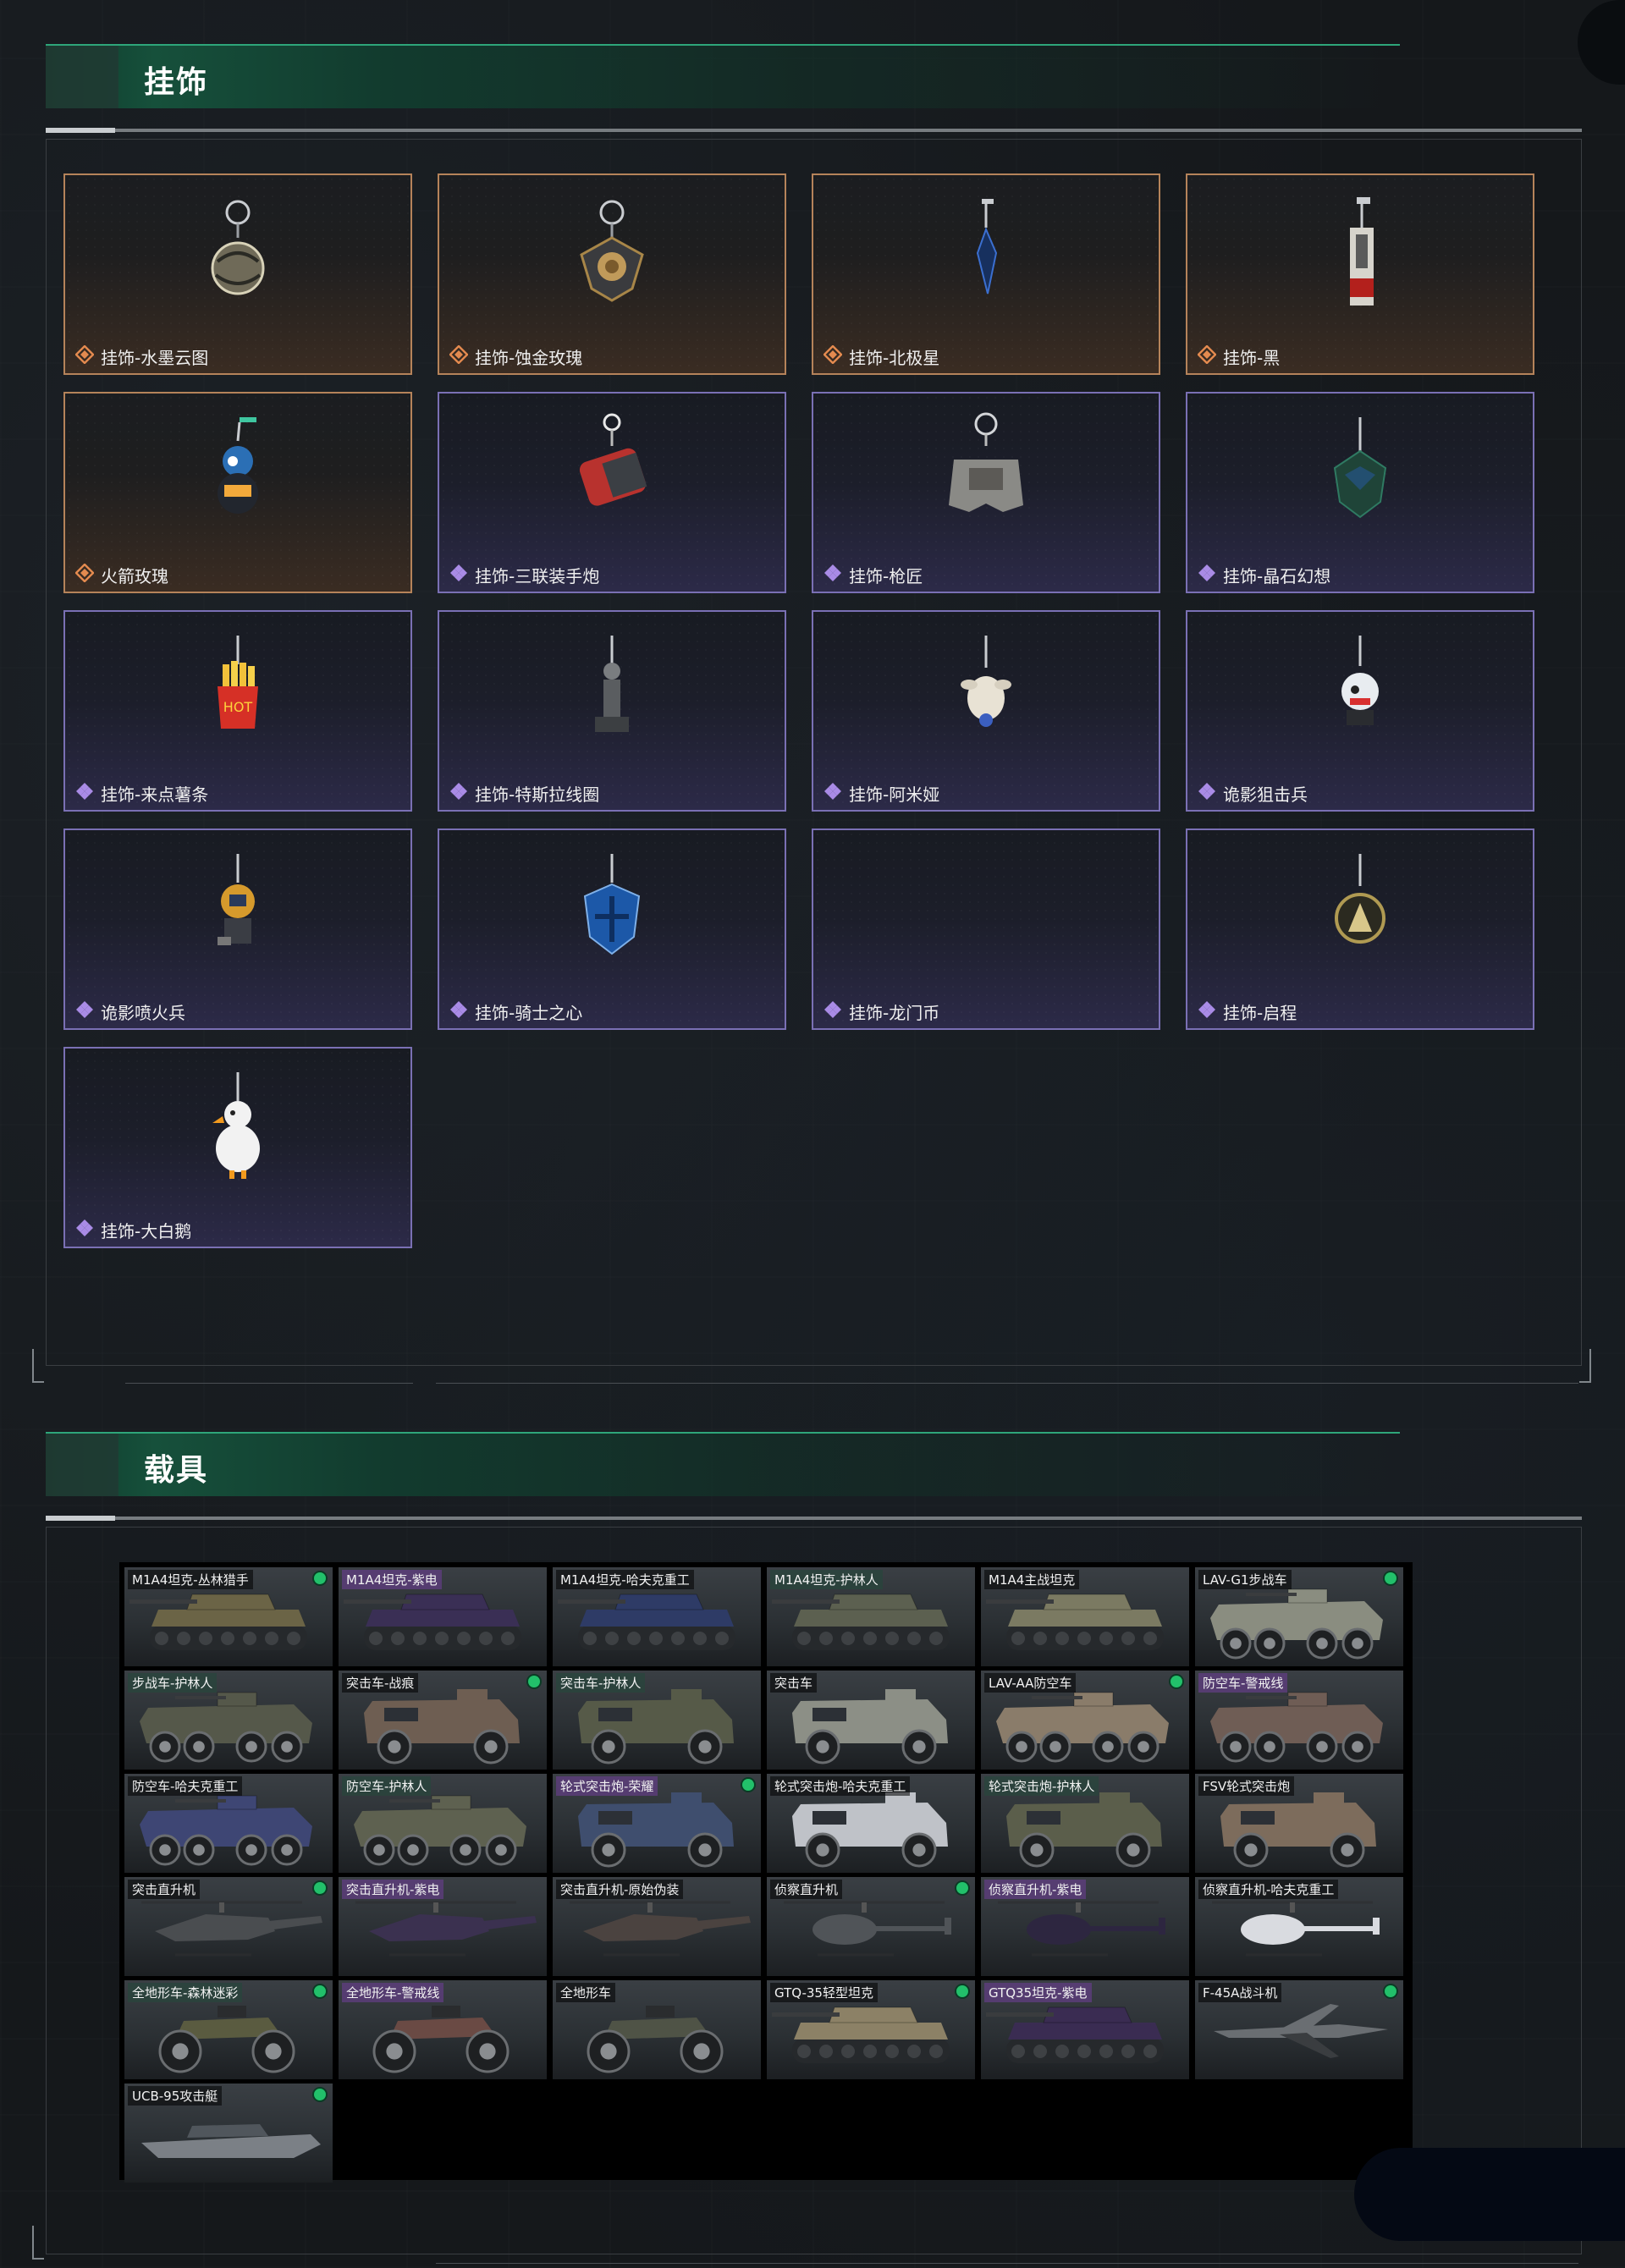 The width and height of the screenshot is (1625, 2268). I want to click on vehicle-tile: LAV-G1步战车, so click(1299, 1617).